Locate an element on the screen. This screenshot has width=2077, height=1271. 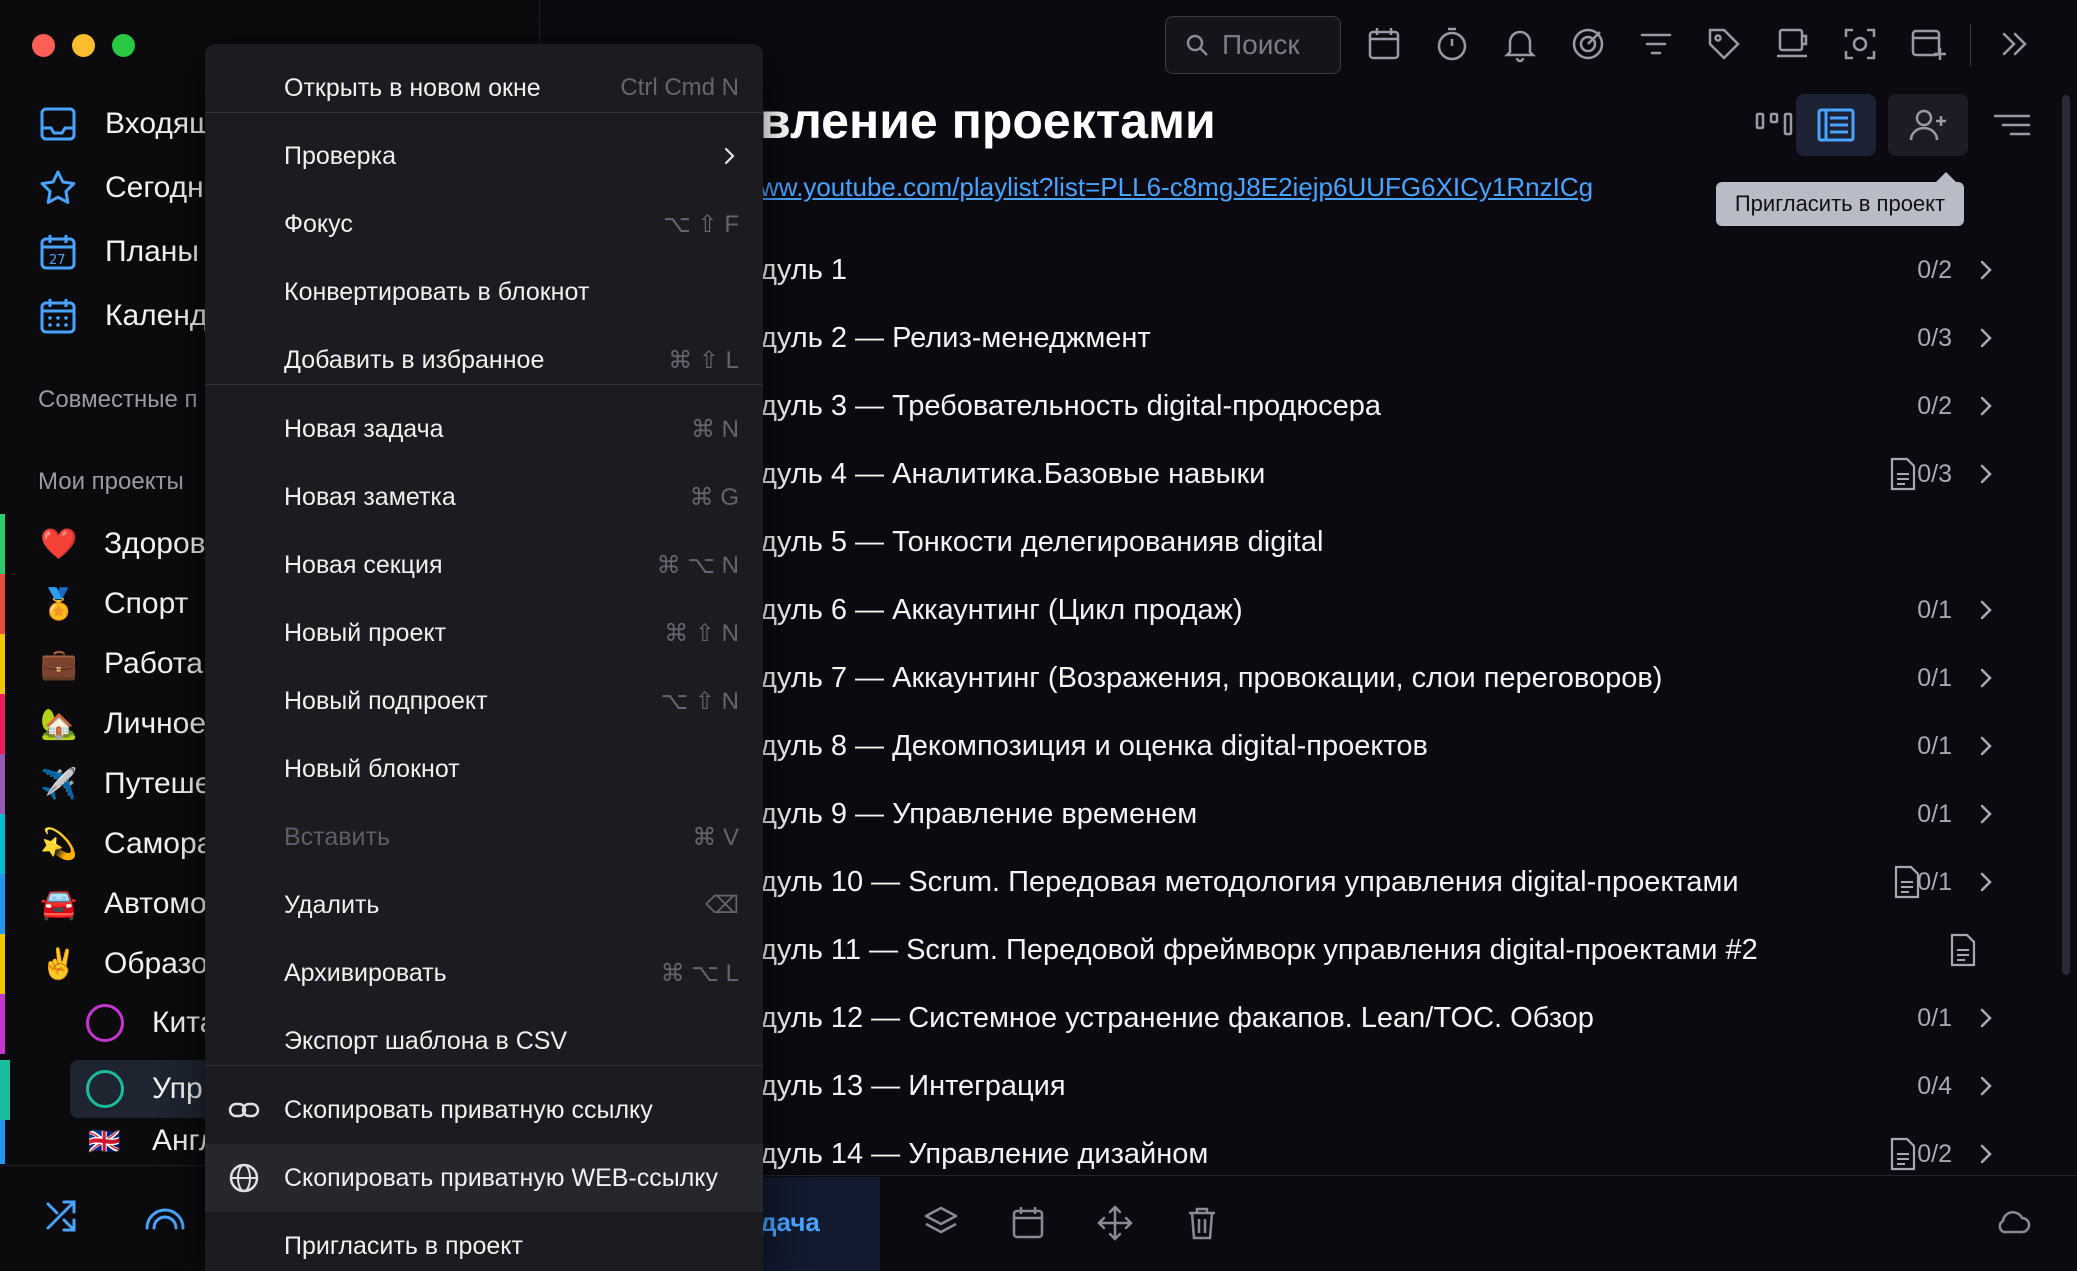
menu-item: Удалить ⌫ is located at coordinates (484, 905).